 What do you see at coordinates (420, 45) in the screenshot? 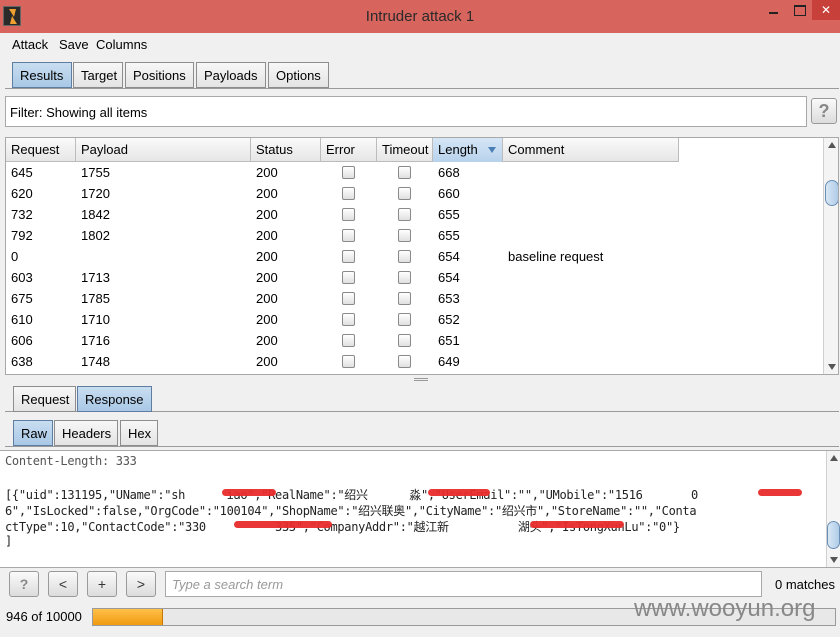
I see `menu-bar: Attack Save Columns` at bounding box center [420, 45].